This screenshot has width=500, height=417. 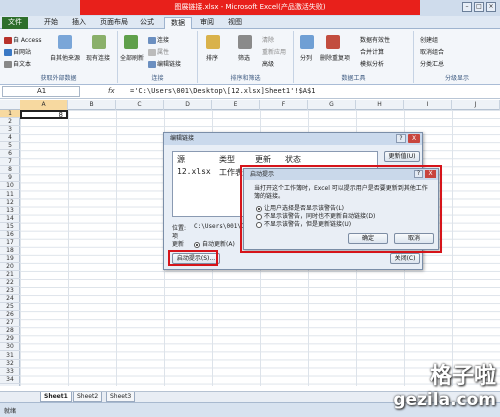 What do you see at coordinates (98, 57) in the screenshot?
I see `existing-connections-button: 现有连接` at bounding box center [98, 57].